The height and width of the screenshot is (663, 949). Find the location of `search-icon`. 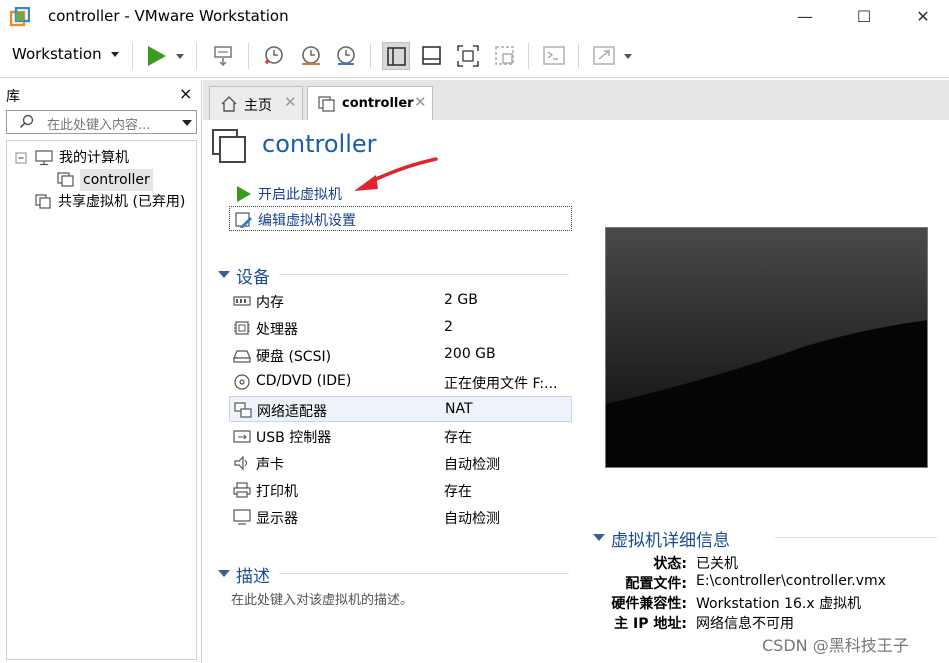

search-icon is located at coordinates (26, 121).